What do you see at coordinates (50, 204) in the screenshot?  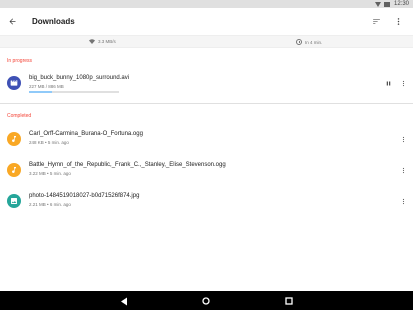 I see `file-meta: 2.21 MB • 6 min. ago` at bounding box center [50, 204].